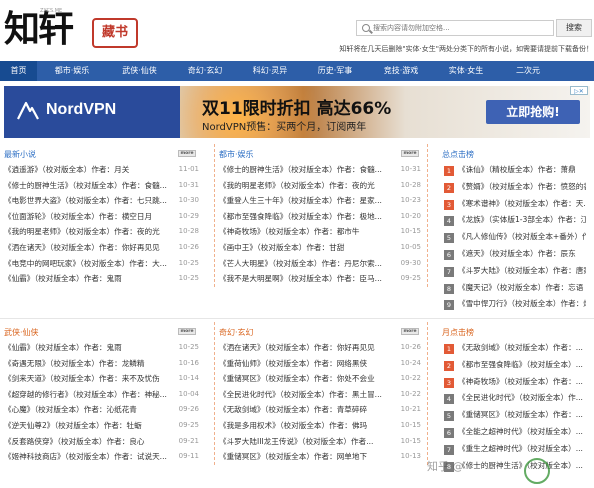 This screenshot has width=594, height=488. Describe the element at coordinates (102, 217) in the screenshot. I see `list-item: 《位面游轮》（校对版全本）作者：横空日月 10-29` at that location.